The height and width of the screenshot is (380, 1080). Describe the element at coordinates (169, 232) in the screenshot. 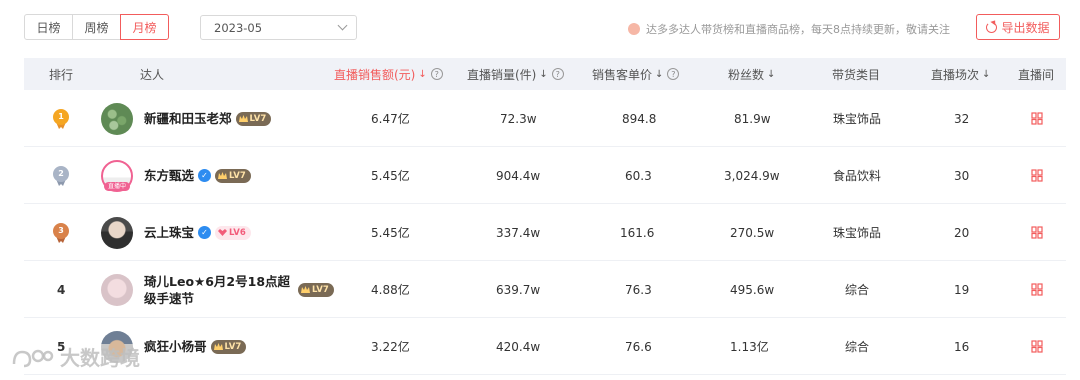

I see `streamer-name: 云上珠宝` at that location.